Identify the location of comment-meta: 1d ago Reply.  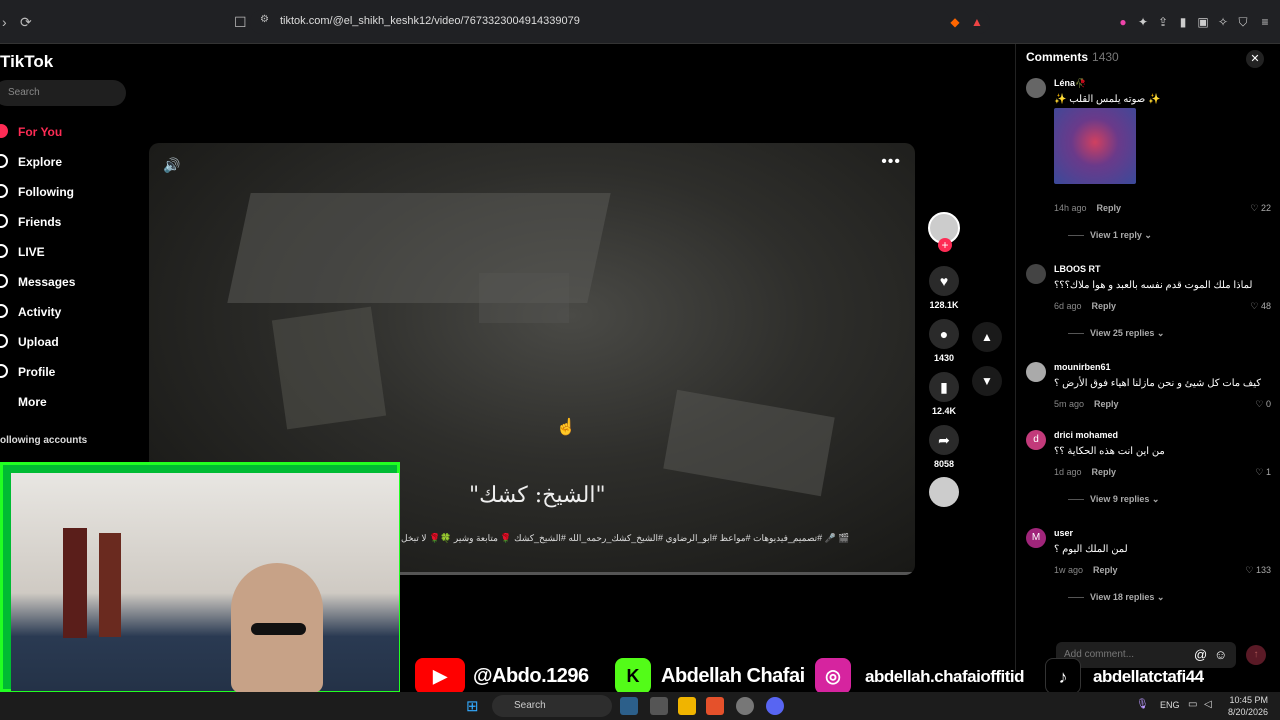
(1085, 472).